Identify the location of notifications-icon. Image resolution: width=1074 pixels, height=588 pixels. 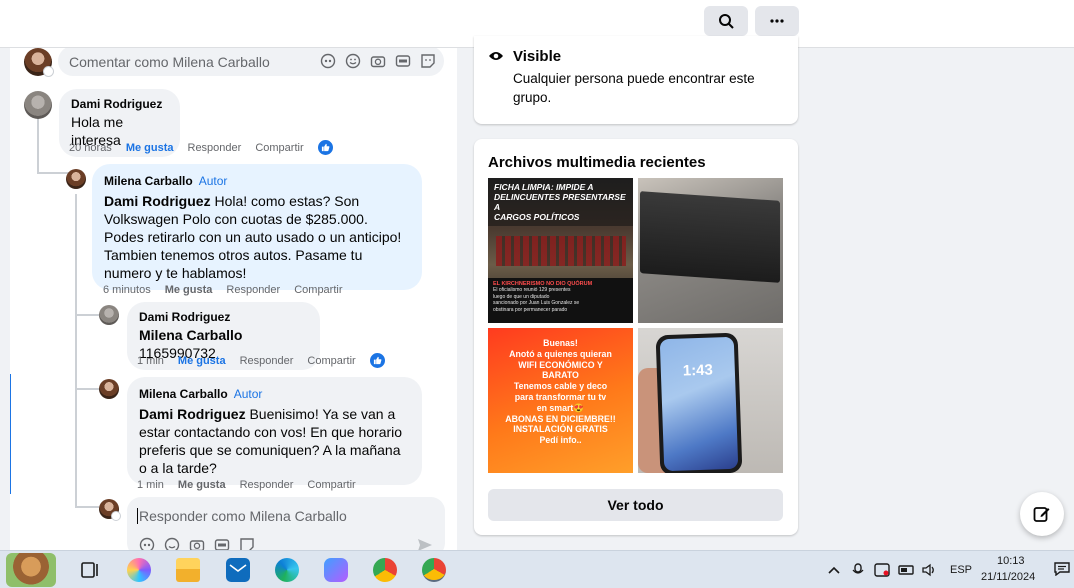
(1062, 569).